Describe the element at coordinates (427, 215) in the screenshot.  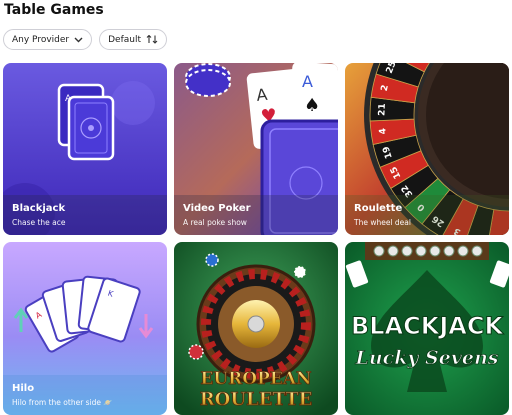
I see `game-caption: Roulette The wheel deal` at that location.